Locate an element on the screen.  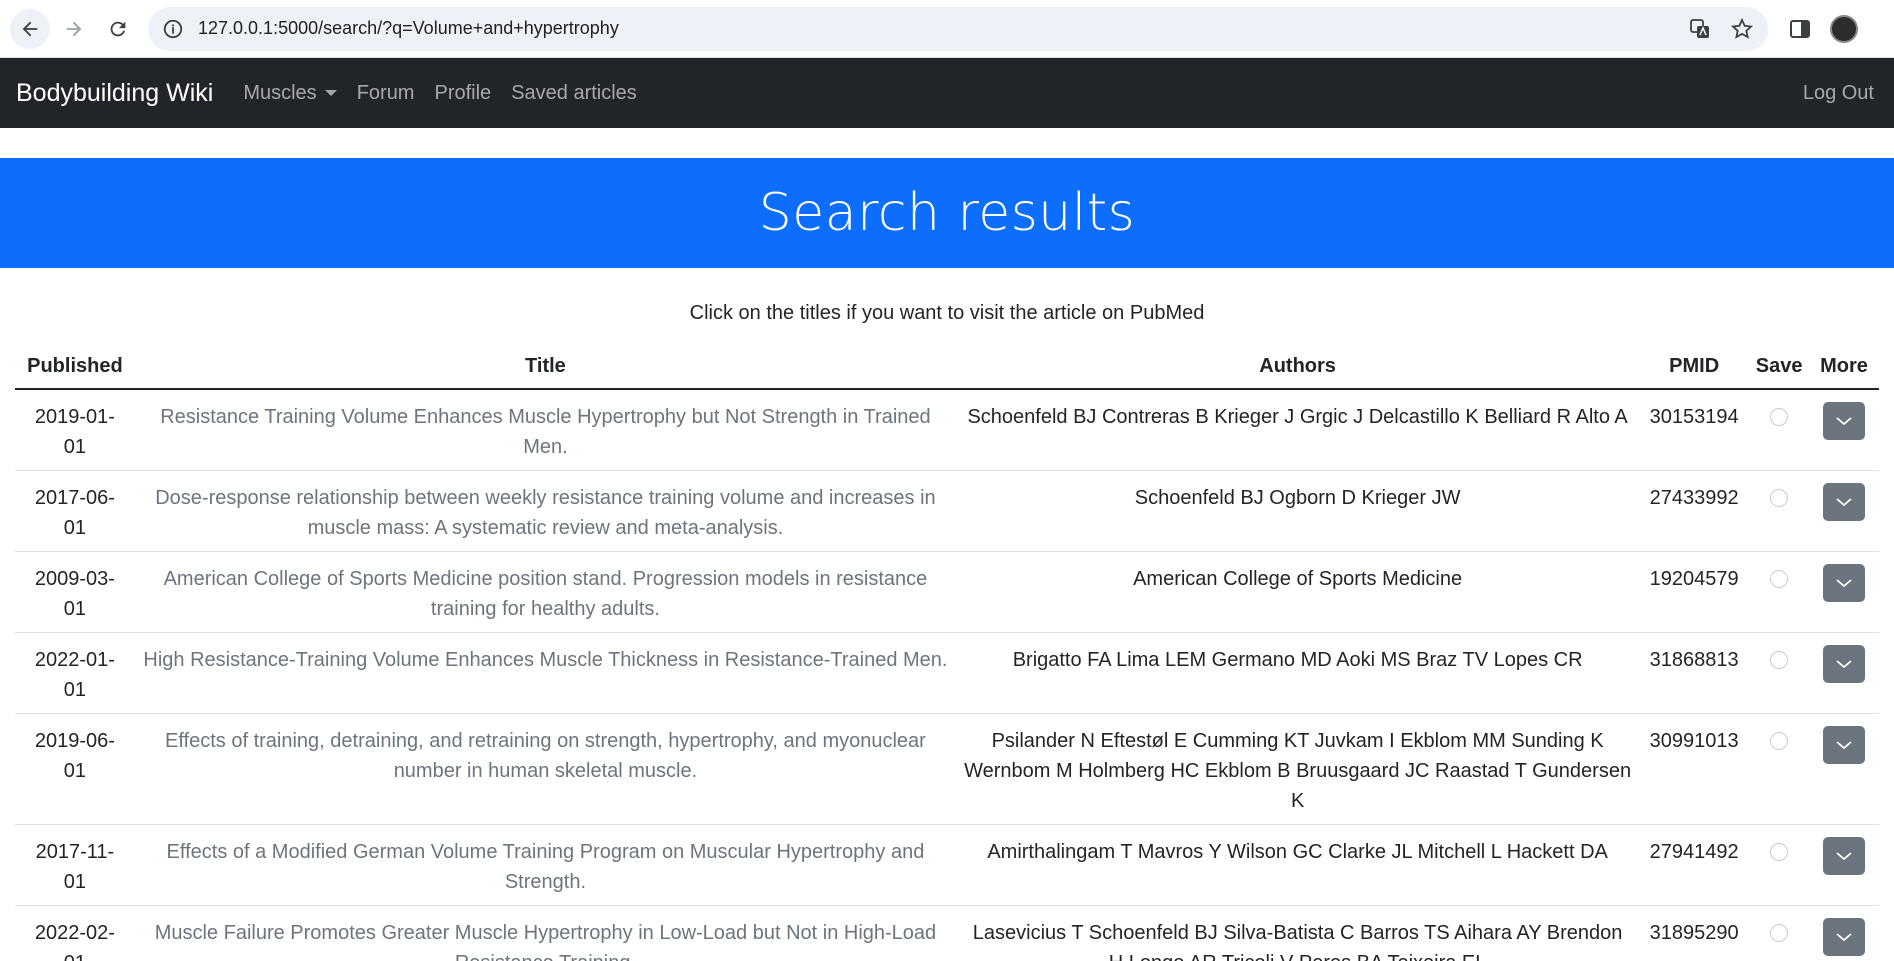
nav-forum: Forum is located at coordinates (386, 93).